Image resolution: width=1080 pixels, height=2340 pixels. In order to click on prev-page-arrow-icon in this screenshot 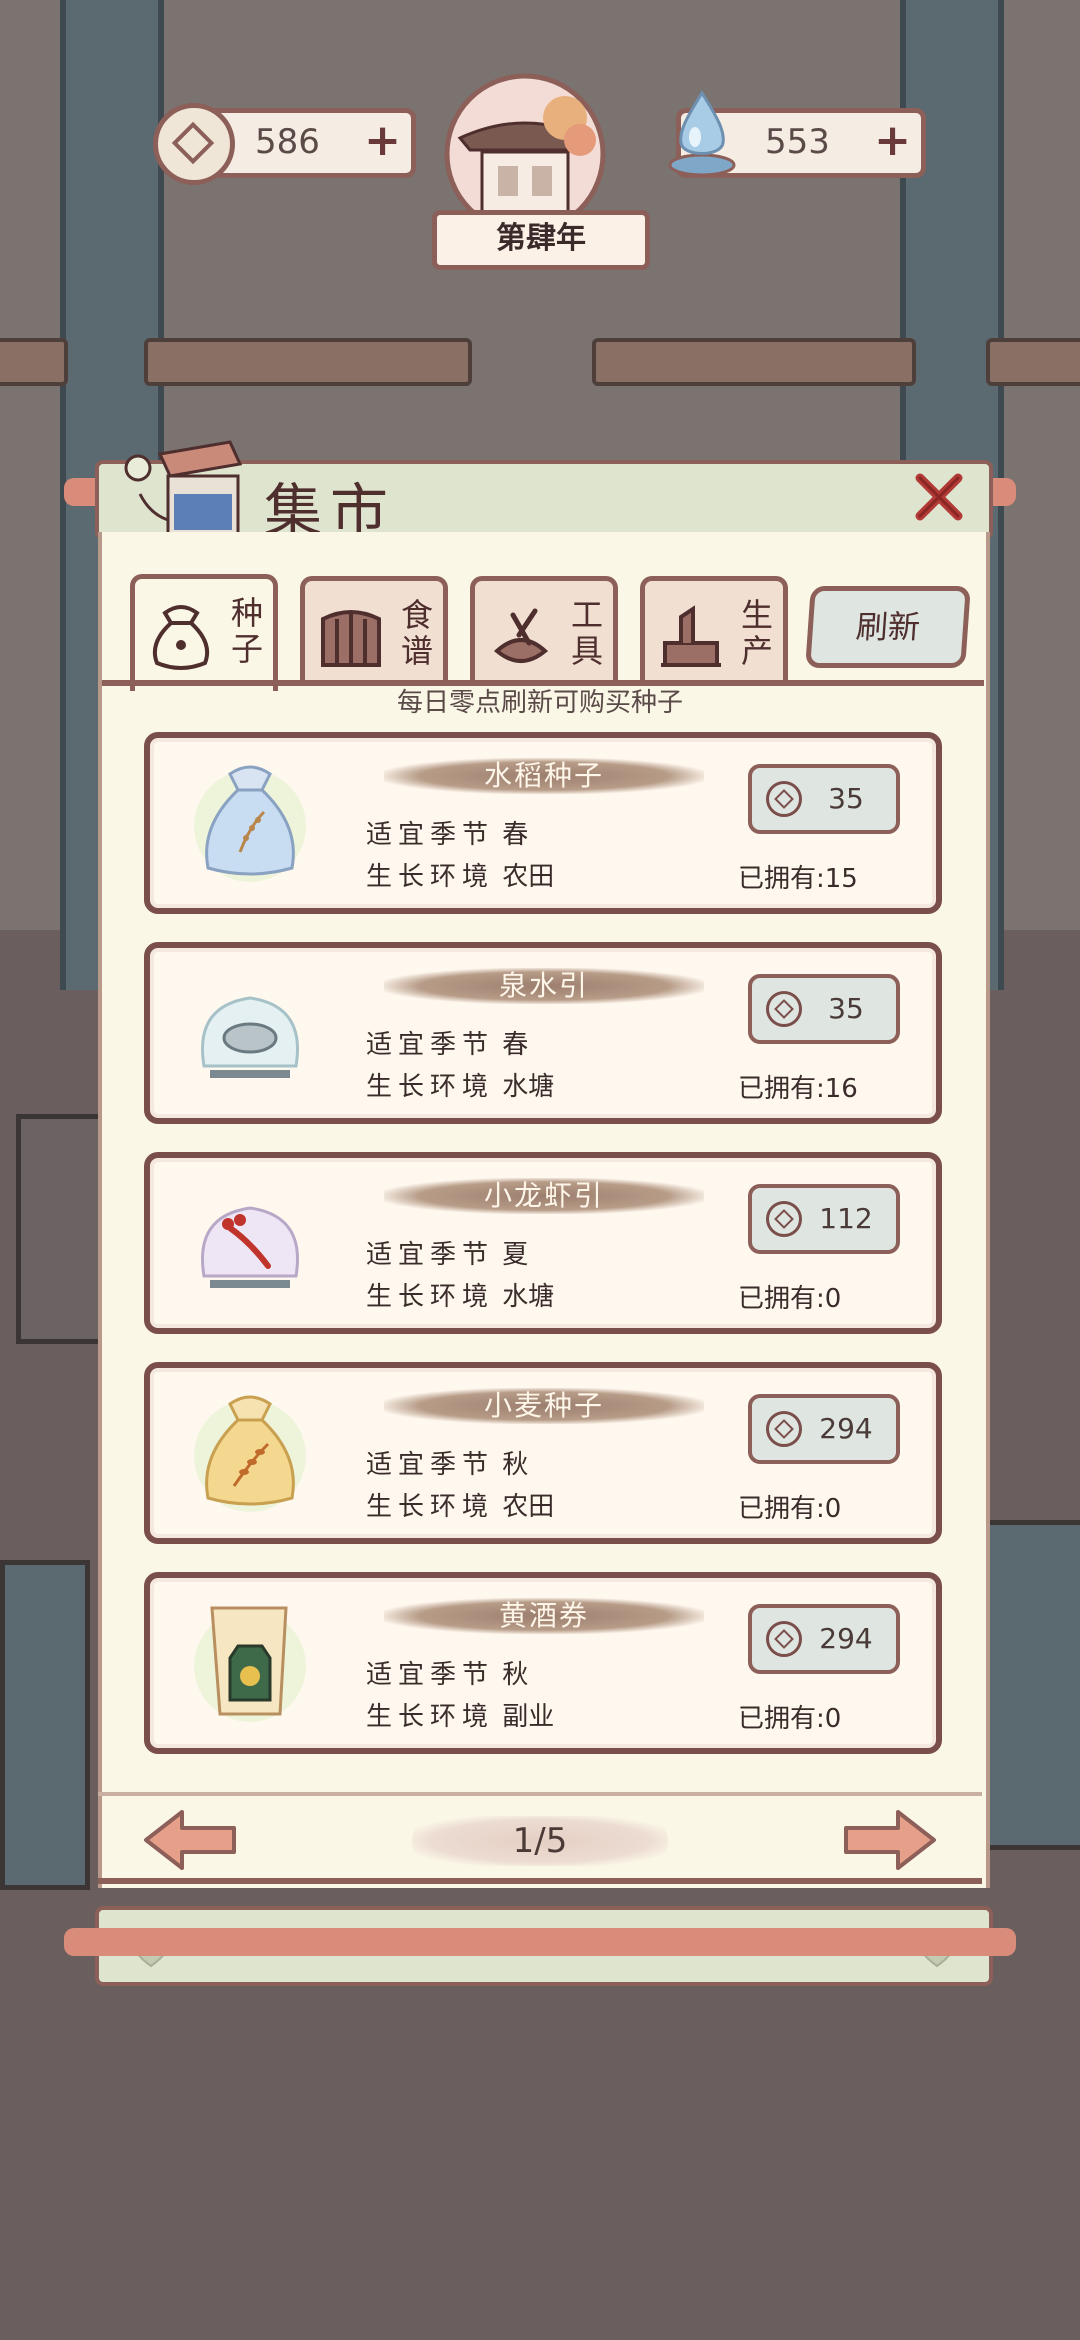, I will do `click(190, 1840)`.